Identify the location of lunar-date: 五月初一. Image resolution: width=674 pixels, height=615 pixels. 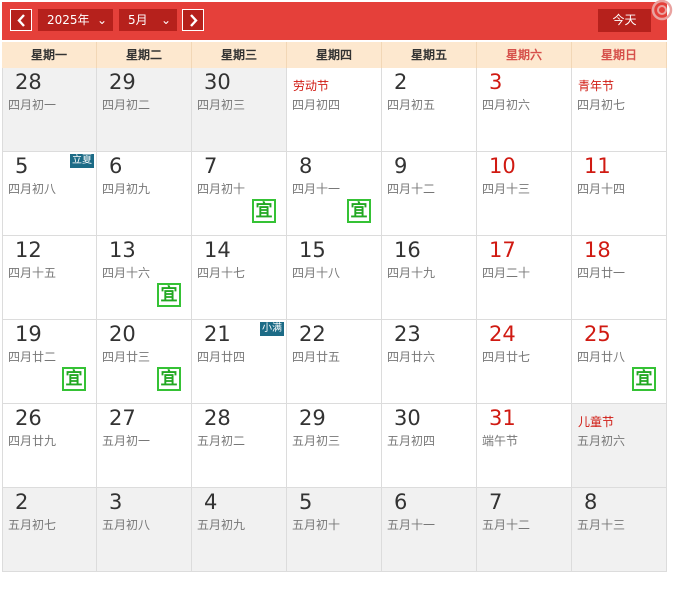
(126, 441).